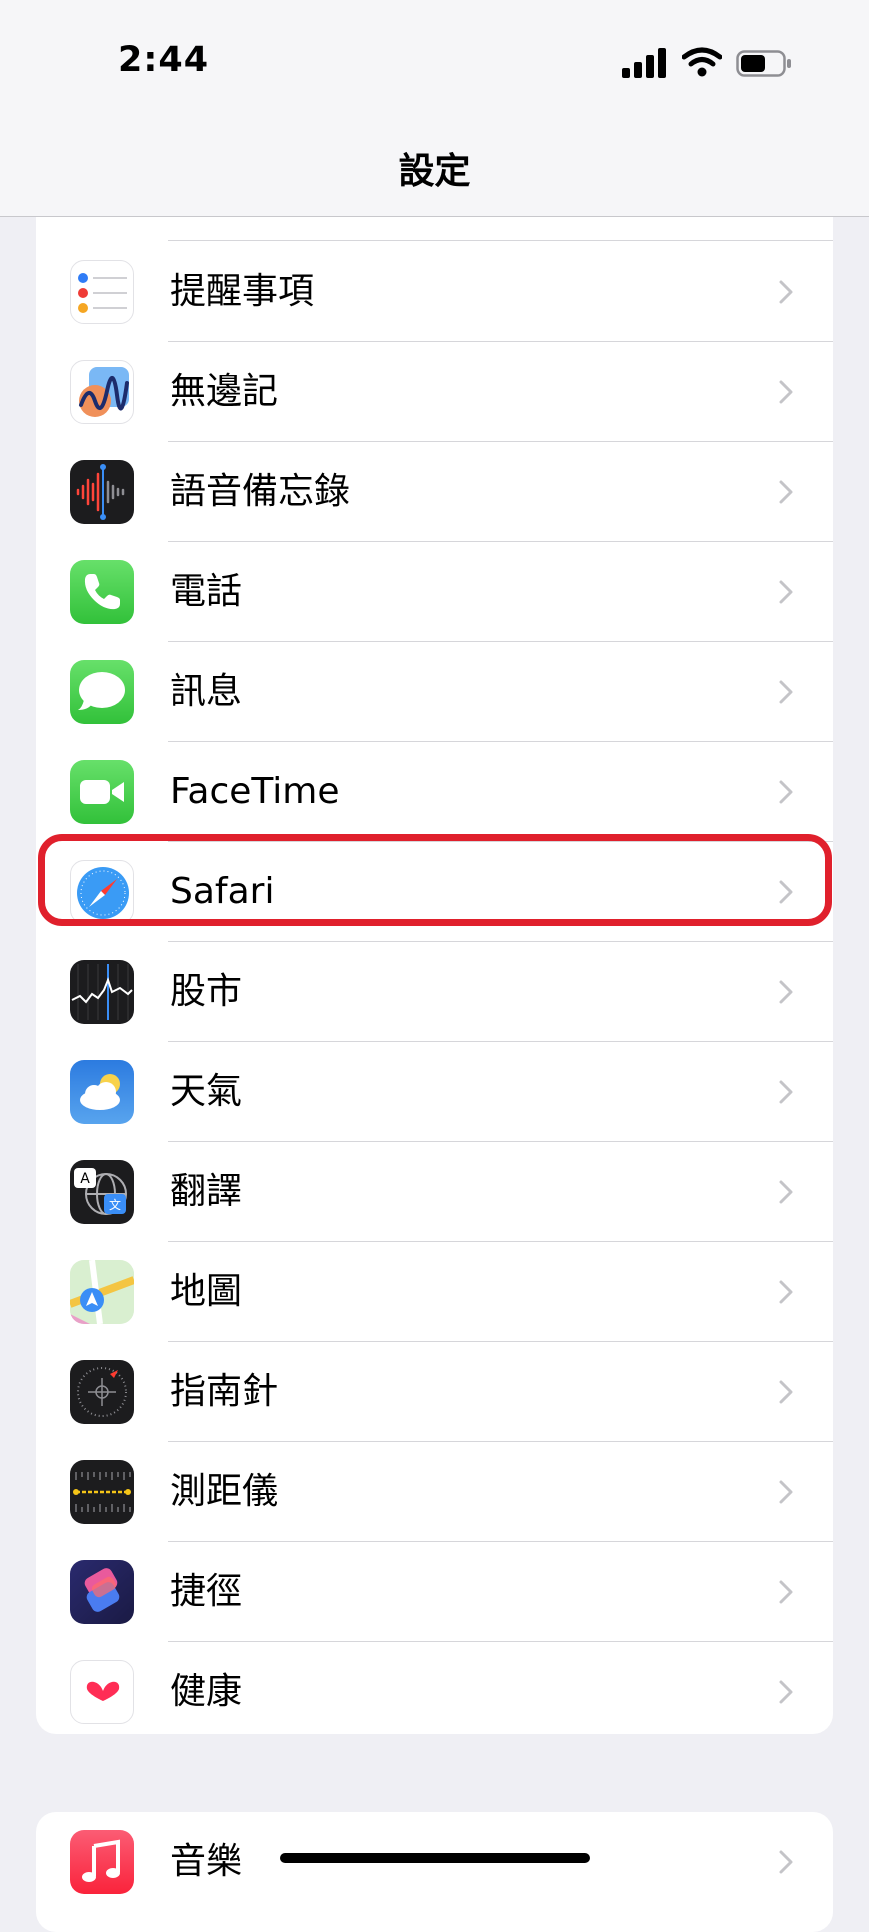 This screenshot has width=869, height=1932. What do you see at coordinates (434, 1292) in the screenshot?
I see `settings-row-maps: 地圖` at bounding box center [434, 1292].